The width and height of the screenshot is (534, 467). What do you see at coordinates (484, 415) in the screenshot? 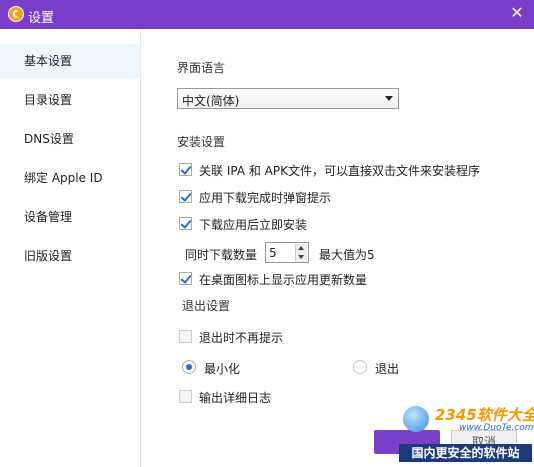
I see `watermark-logo: 2345软件大全` at bounding box center [484, 415].